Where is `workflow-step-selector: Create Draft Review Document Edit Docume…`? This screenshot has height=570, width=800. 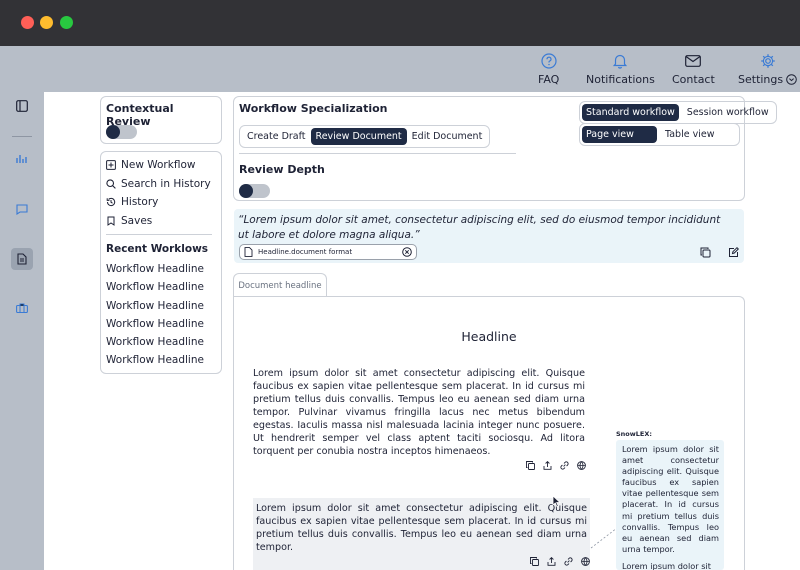 workflow-step-selector: Create Draft Review Document Edit Docume… is located at coordinates (365, 136).